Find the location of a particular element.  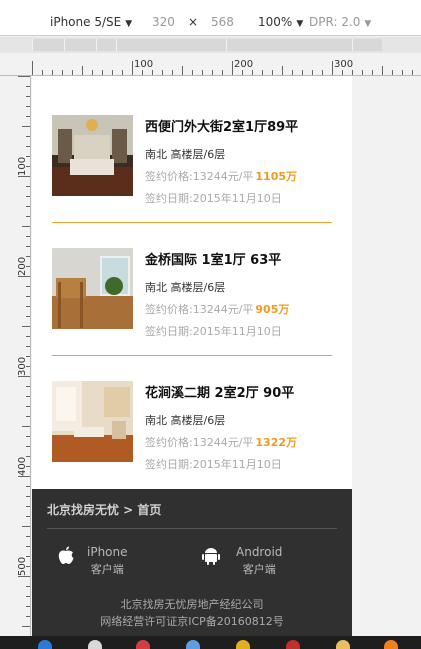

dpr-select: DPR: 2.0 ▼ is located at coordinates (340, 22).